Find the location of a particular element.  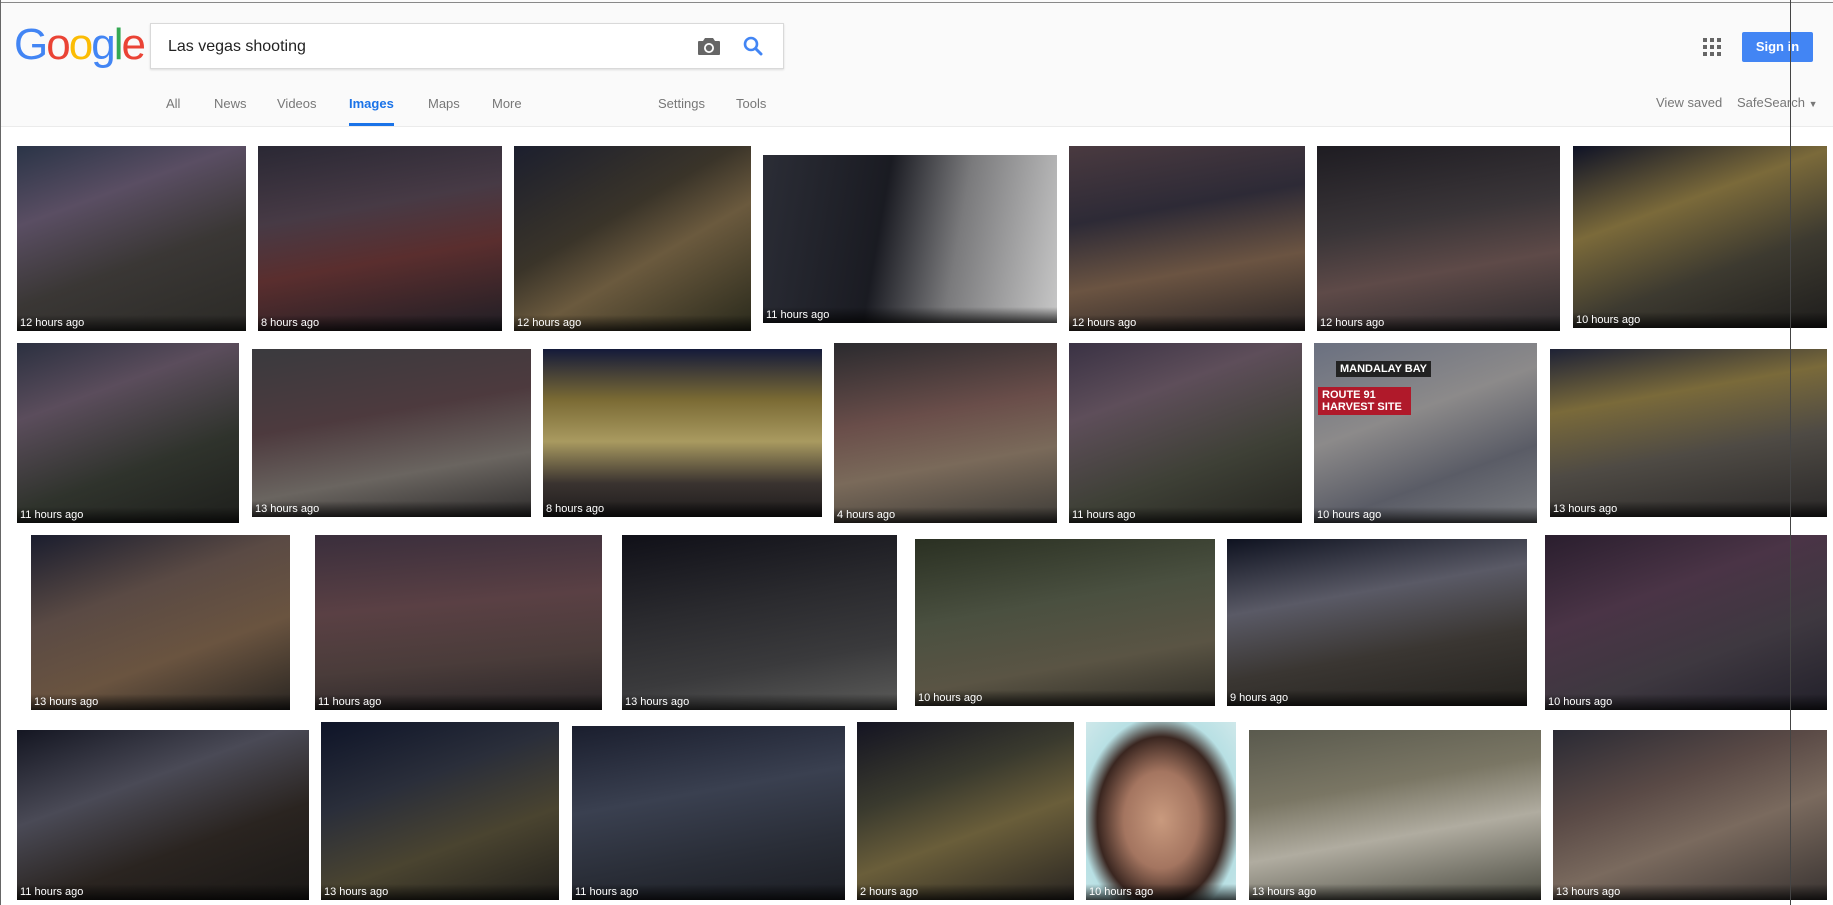

logo-letter: l is located at coordinates (118, 44).